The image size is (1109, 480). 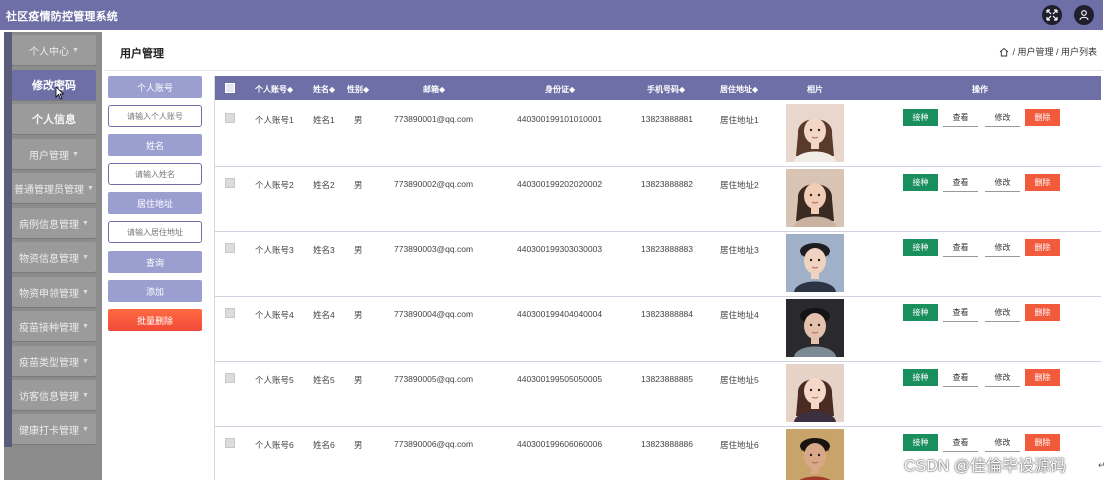 I want to click on sidebar-item-5: 普通管理员管理 ▼, so click(x=54, y=188).